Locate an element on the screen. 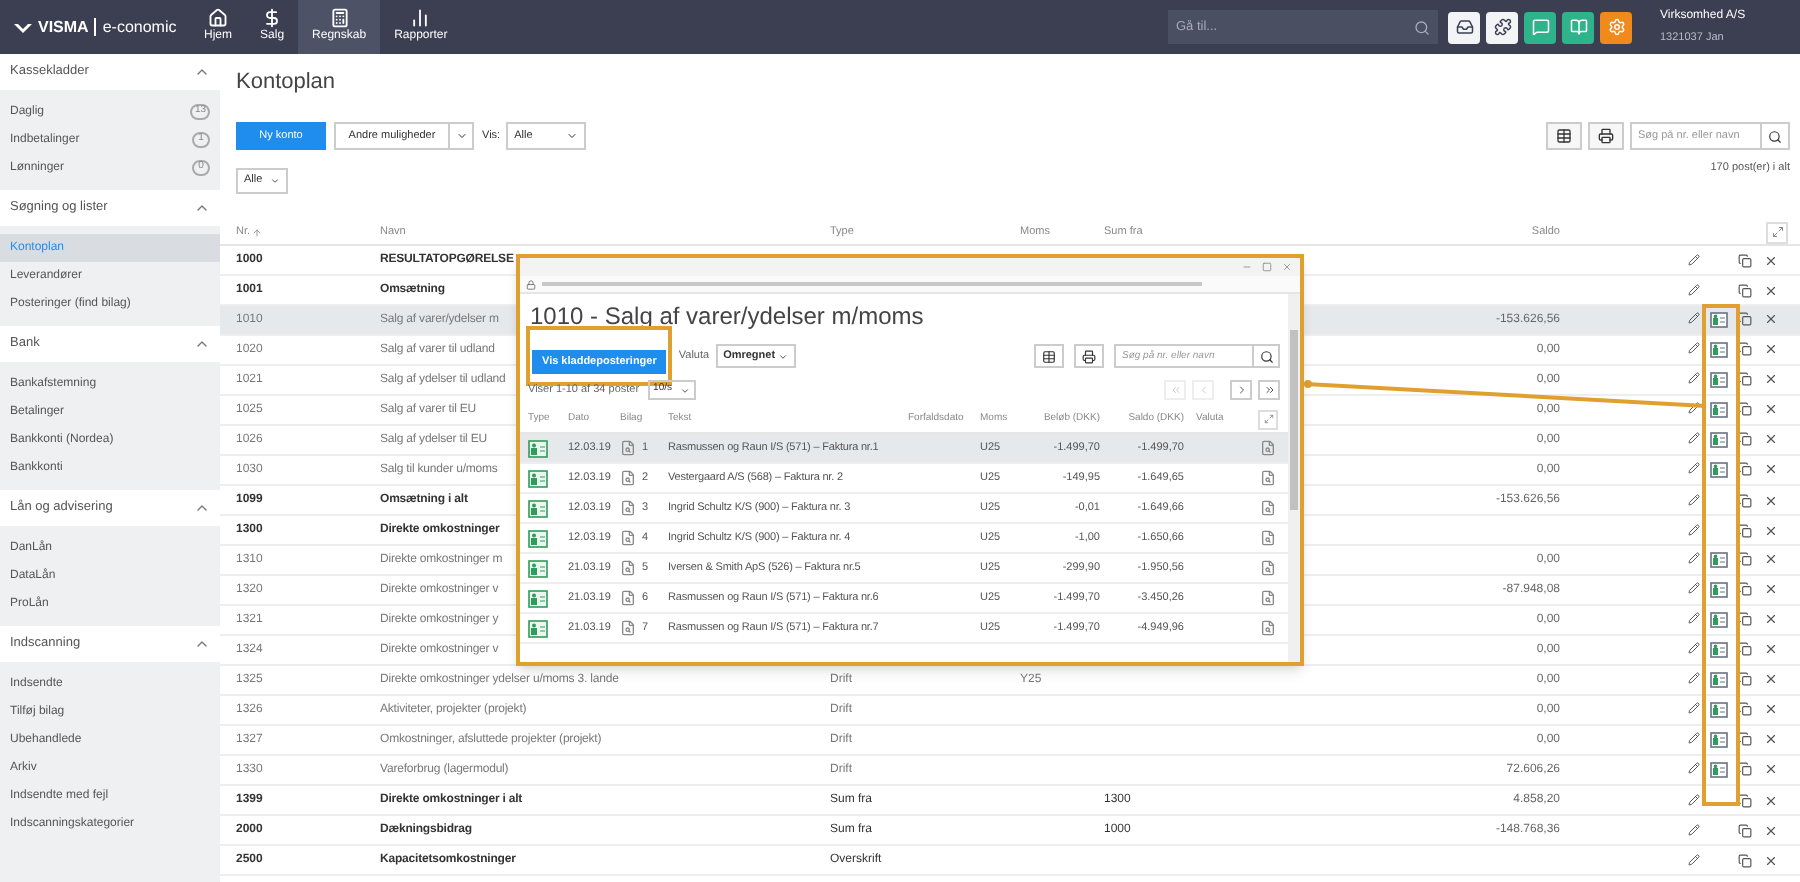 The width and height of the screenshot is (1800, 882). logo-text: VISMA is located at coordinates (63, 27).